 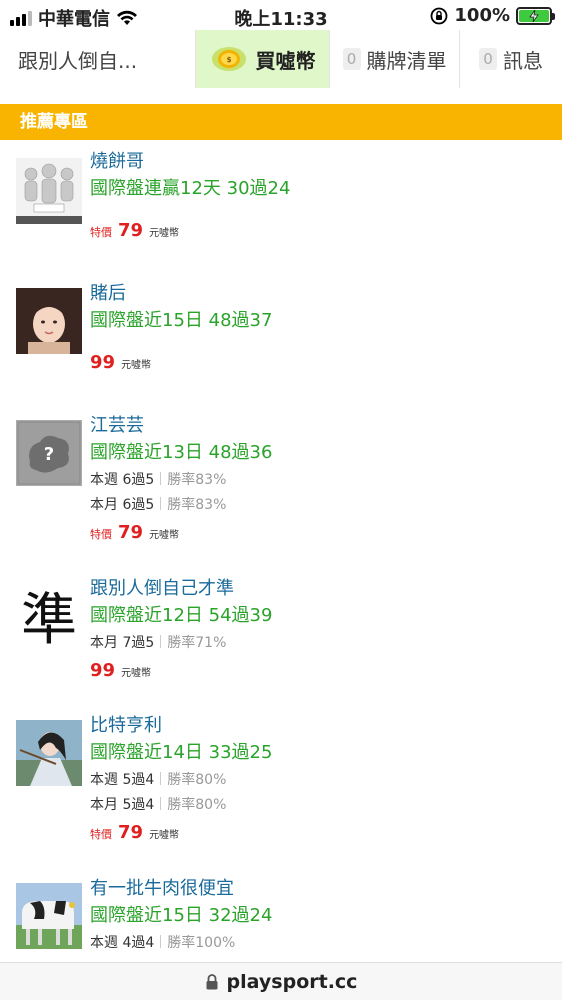 What do you see at coordinates (122, 505) in the screenshot?
I see `stat-label: 本月 6過5` at bounding box center [122, 505].